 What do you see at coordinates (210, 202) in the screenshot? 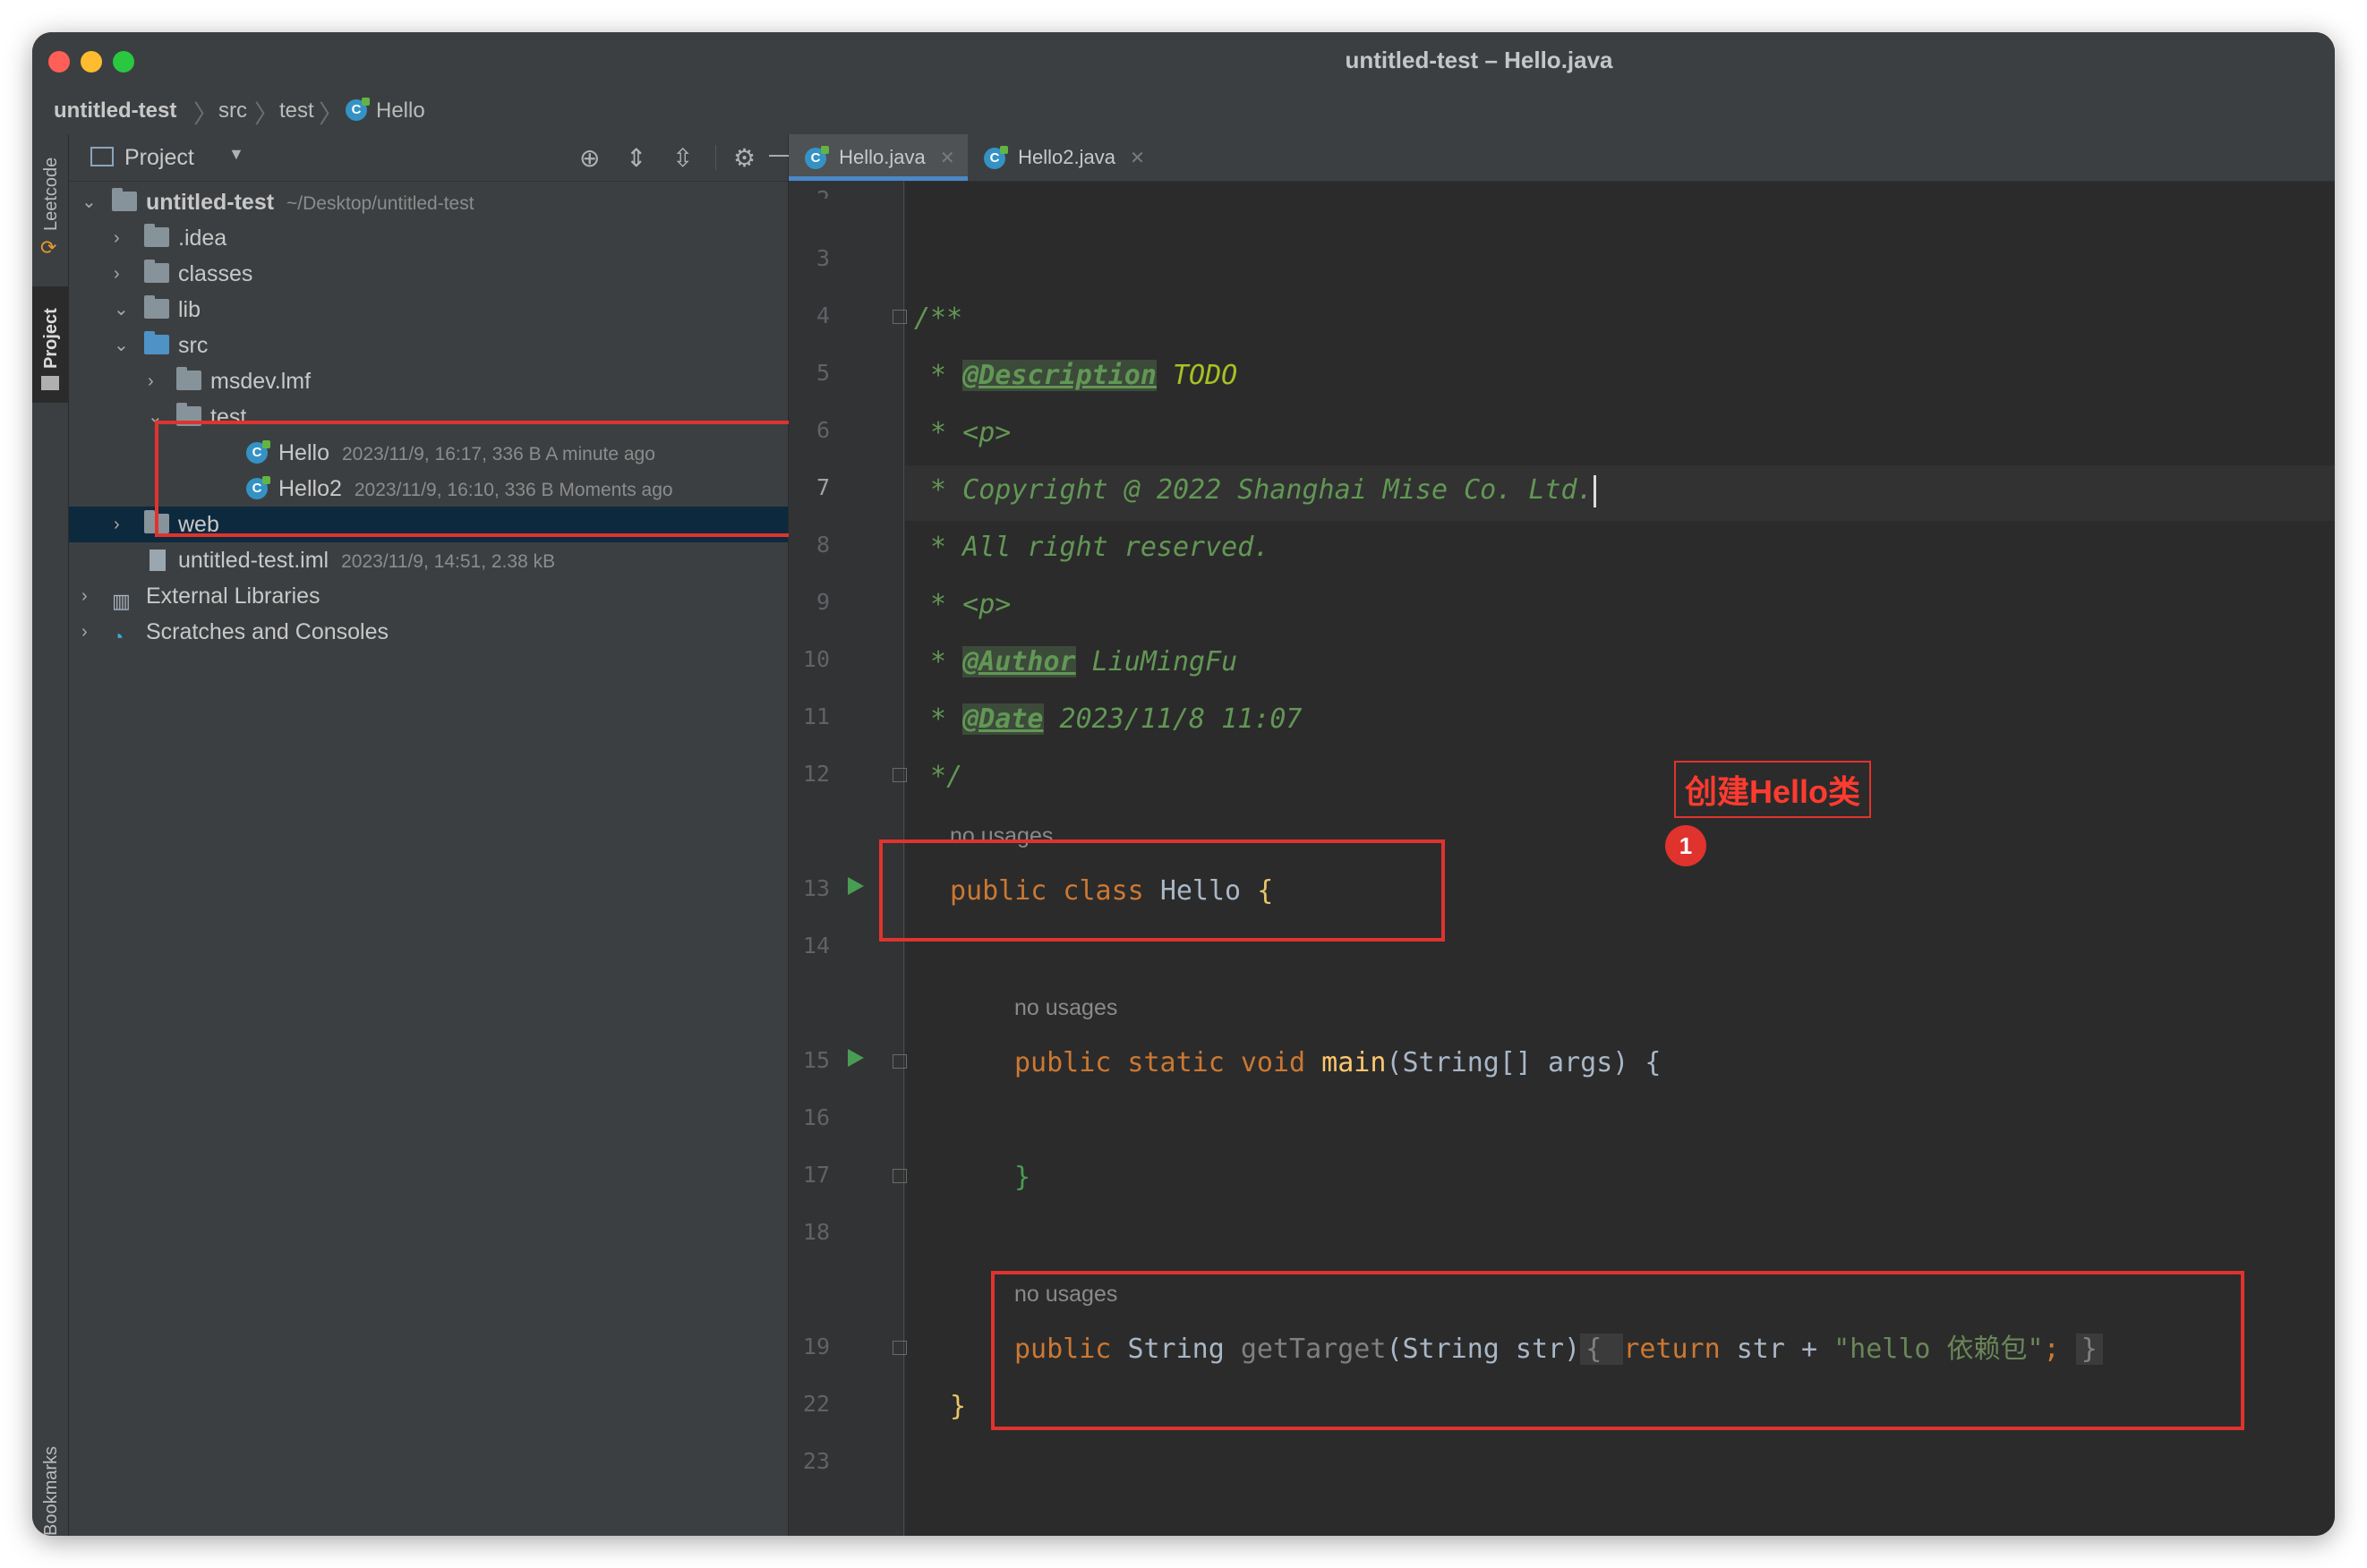
I see `root-name: untitled-test` at bounding box center [210, 202].